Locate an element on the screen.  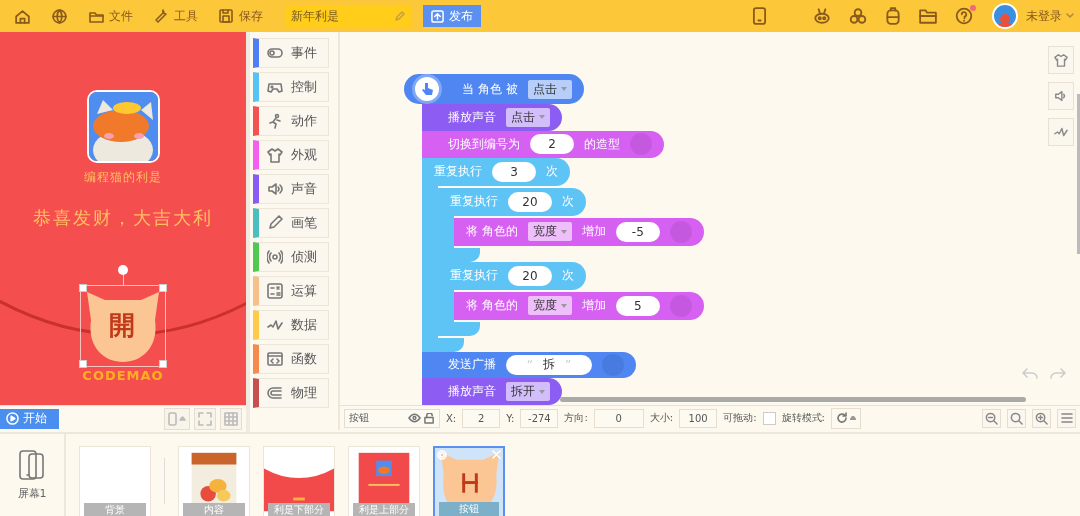
field-label: 旋转模式: is located at coordinates (803, 418).